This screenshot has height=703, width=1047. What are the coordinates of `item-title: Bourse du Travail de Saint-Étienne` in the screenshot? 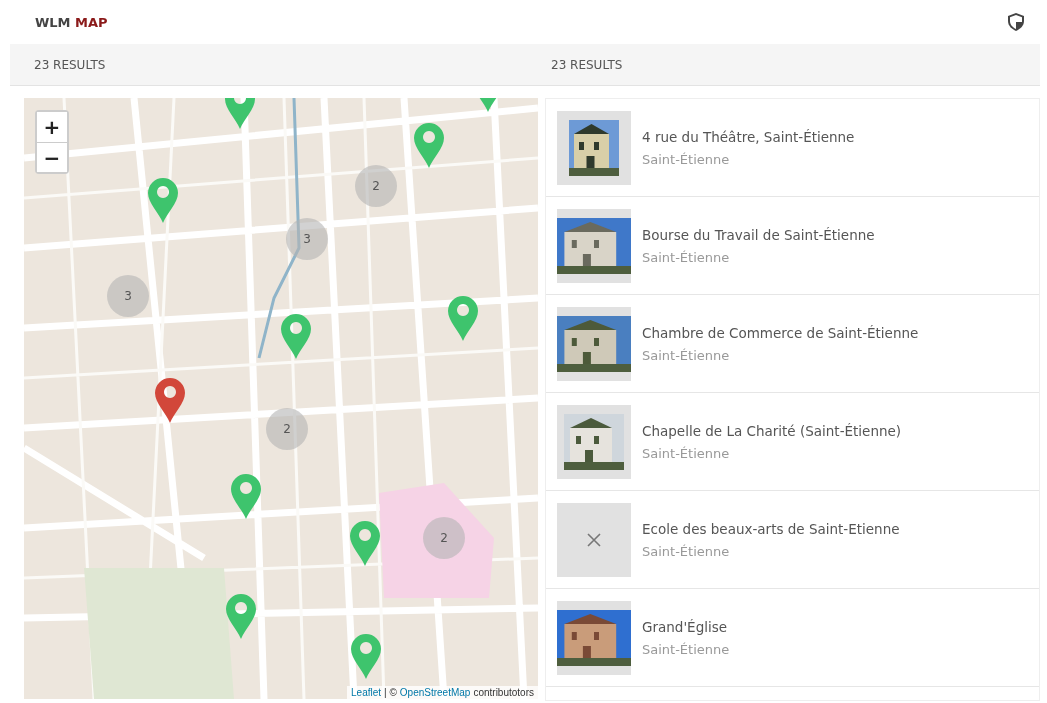 It's located at (758, 234).